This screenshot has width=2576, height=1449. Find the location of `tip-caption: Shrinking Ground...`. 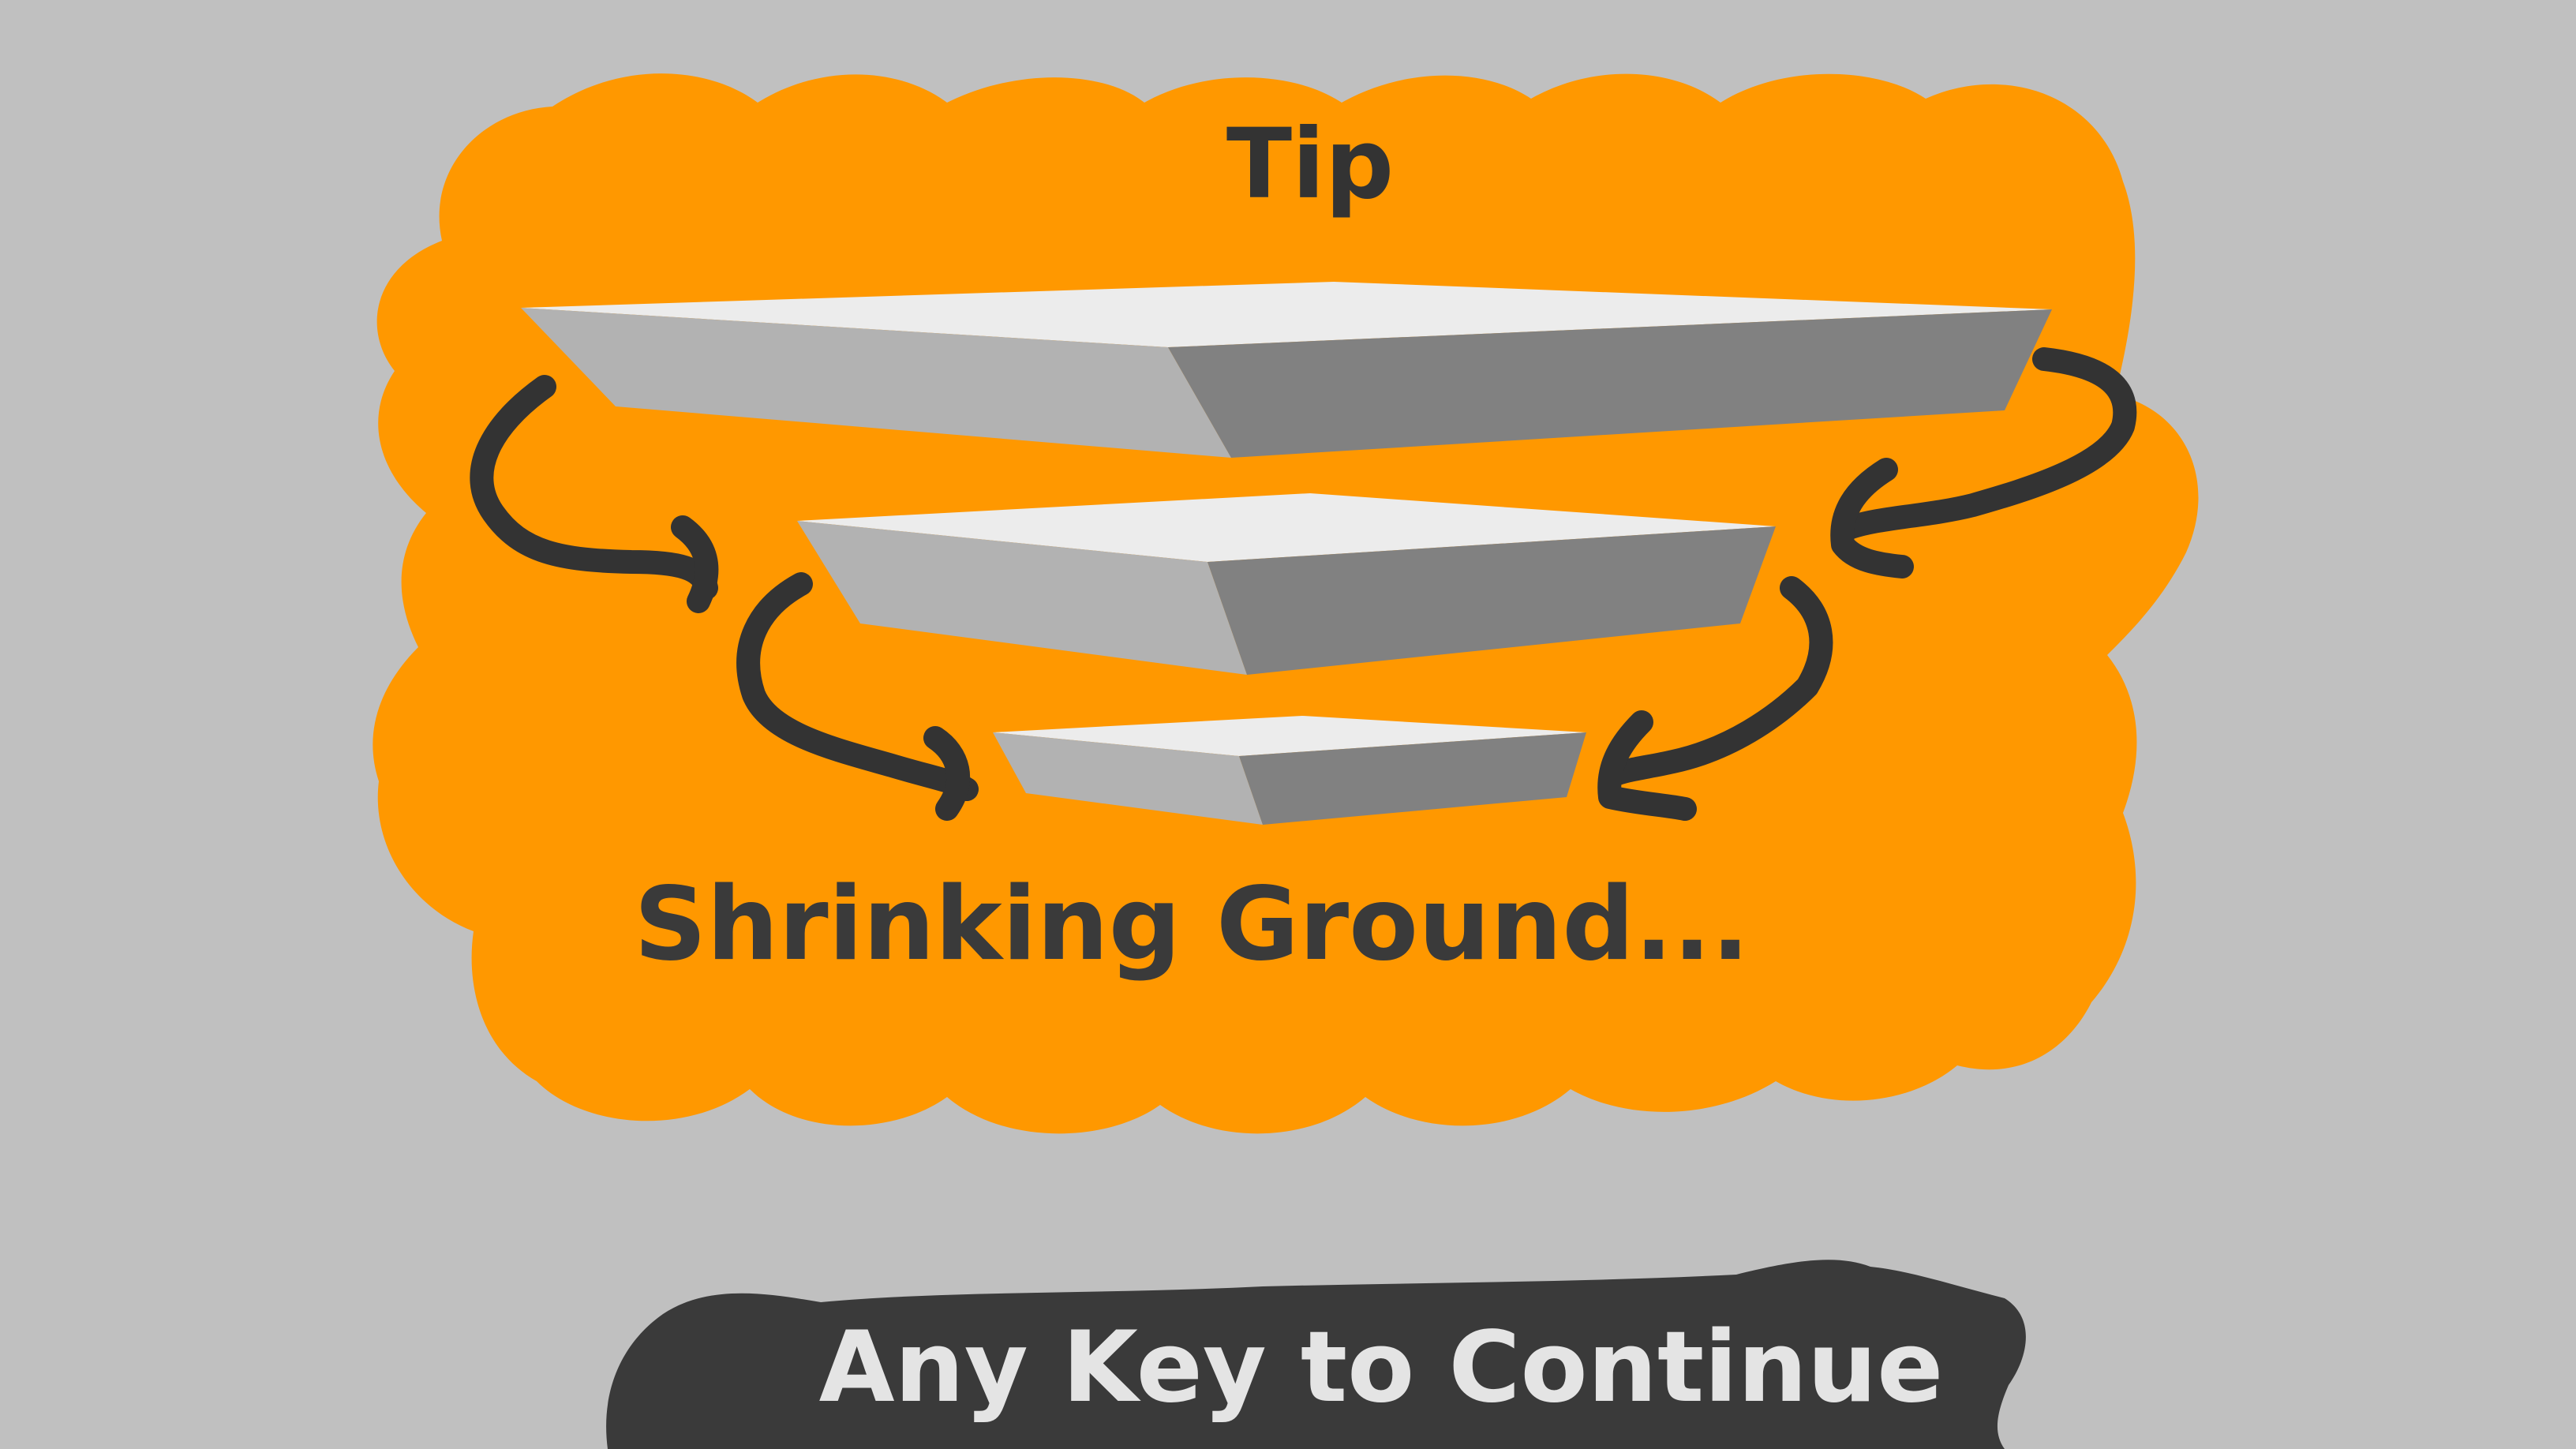

tip-caption: Shrinking Ground... is located at coordinates (1192, 924).